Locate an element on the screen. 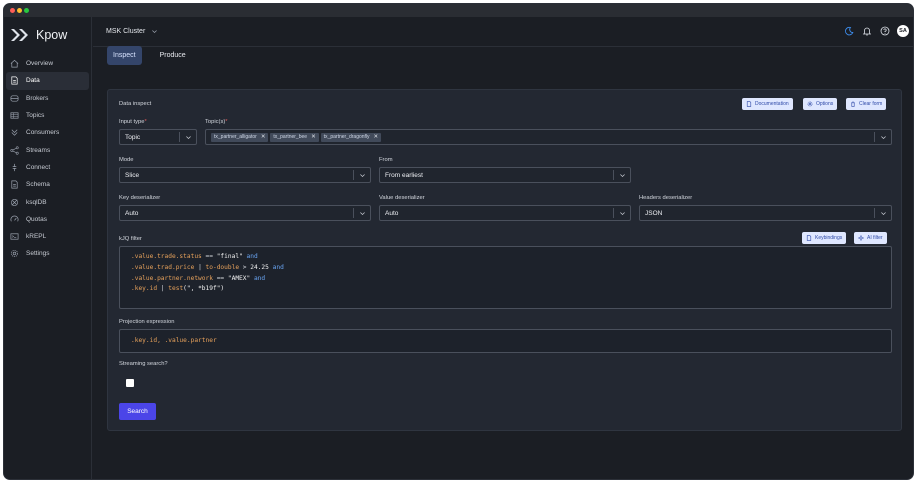  value-deserializer-label: Value deserializer is located at coordinates (402, 198).